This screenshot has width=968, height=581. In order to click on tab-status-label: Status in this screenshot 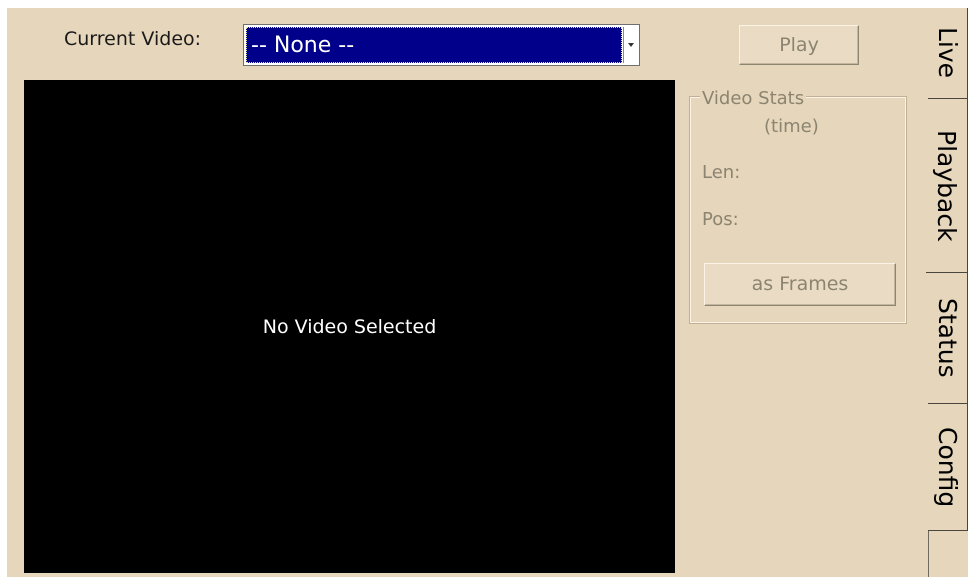, I will do `click(947, 338)`.